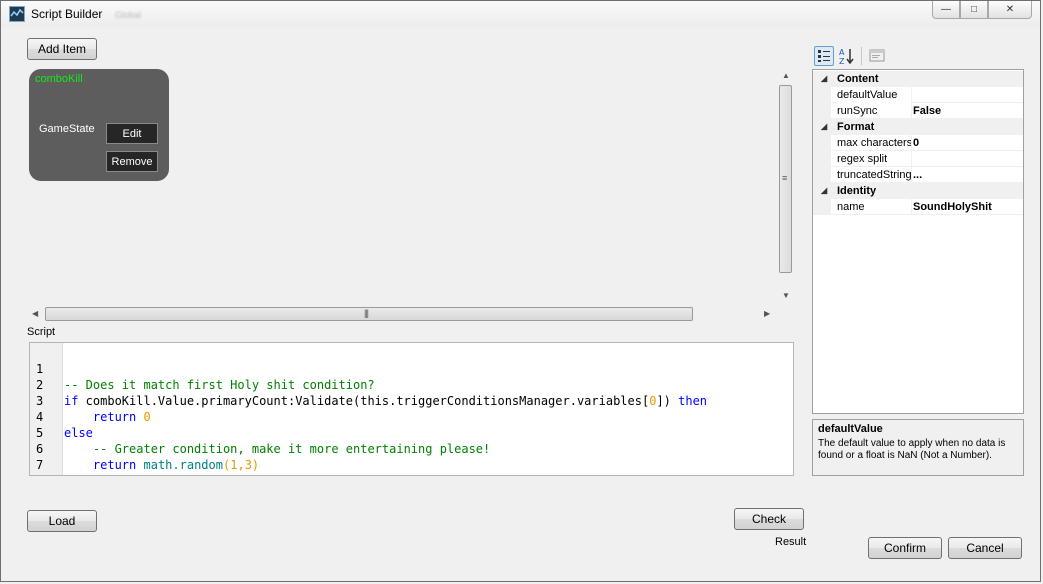 This screenshot has height=584, width=1043. I want to click on property-value: SoundHolyShit, so click(952, 207).